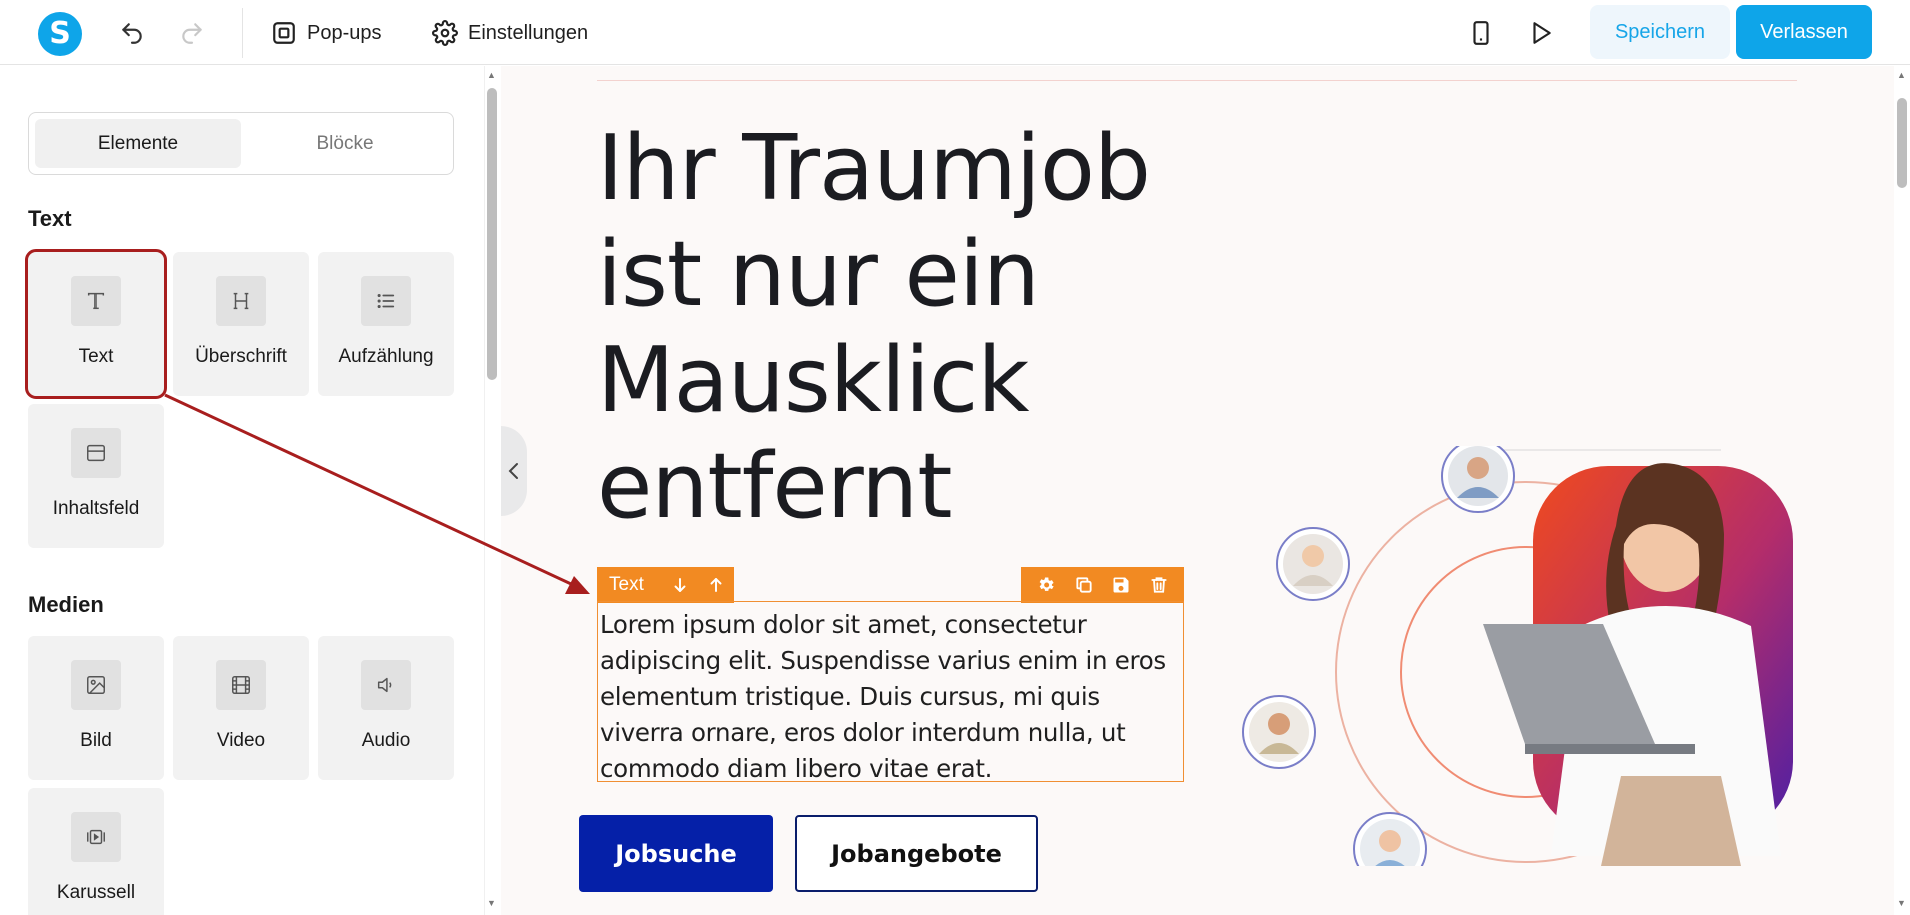 Image resolution: width=1910 pixels, height=915 pixels. What do you see at coordinates (60, 34) in the screenshot?
I see `app-logo: S` at bounding box center [60, 34].